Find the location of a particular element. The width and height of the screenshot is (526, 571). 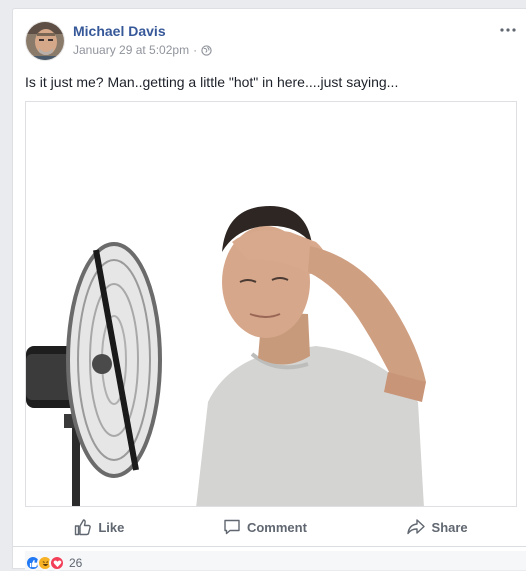

like-icon is located at coordinates (83, 527).